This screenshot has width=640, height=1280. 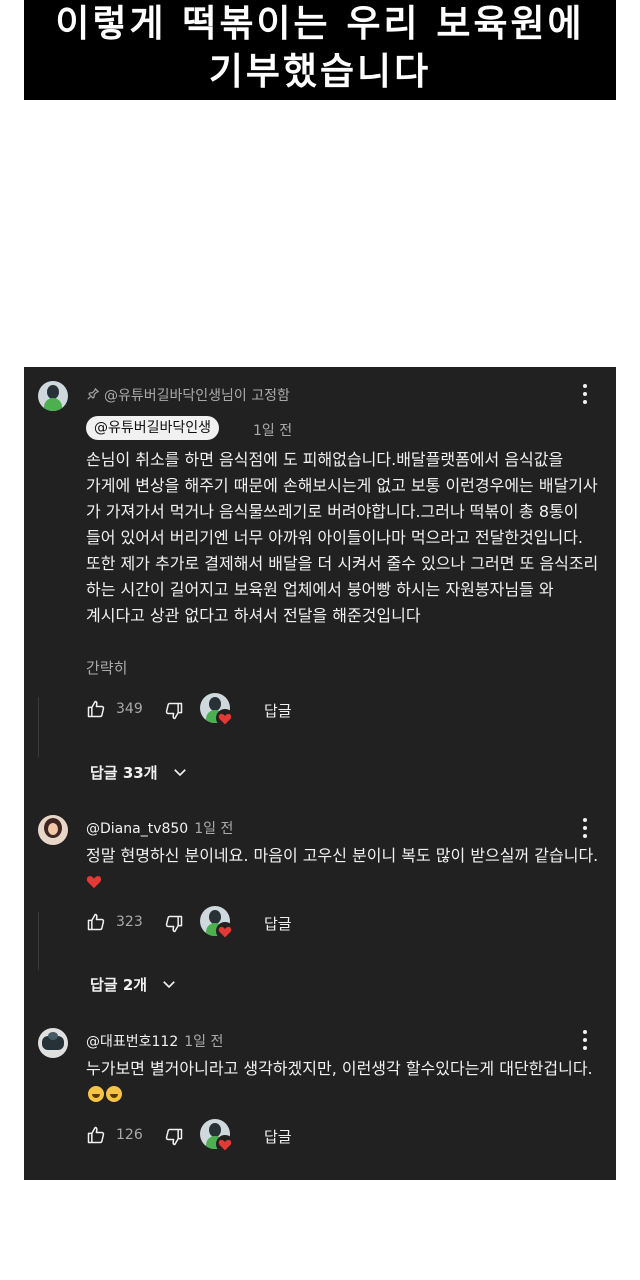 I want to click on replies-label: 답글 2개, so click(x=119, y=985).